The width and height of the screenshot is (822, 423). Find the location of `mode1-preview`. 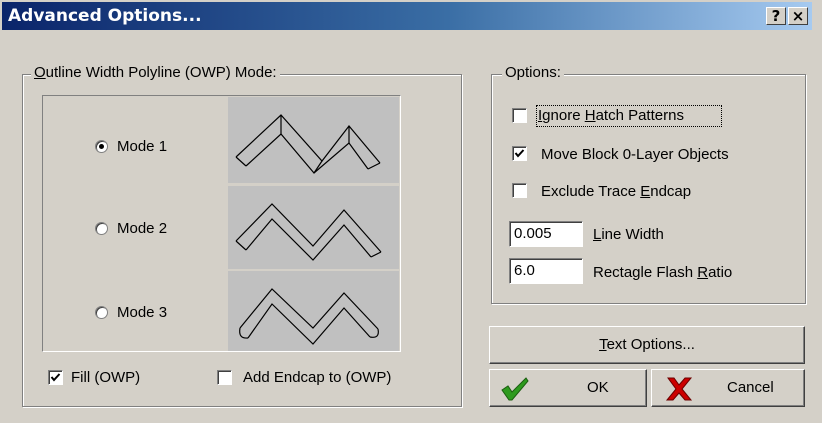

mode1-preview is located at coordinates (313, 140).